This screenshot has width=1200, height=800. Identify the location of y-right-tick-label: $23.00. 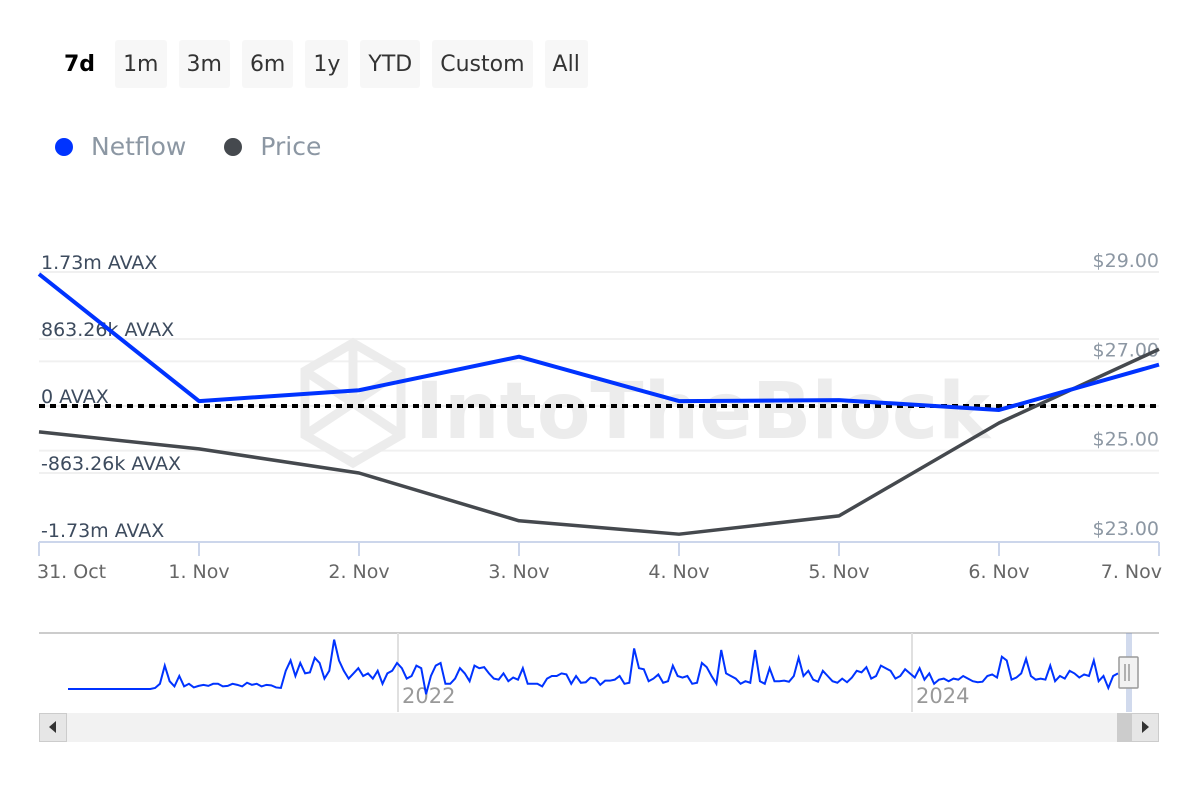
(1126, 529).